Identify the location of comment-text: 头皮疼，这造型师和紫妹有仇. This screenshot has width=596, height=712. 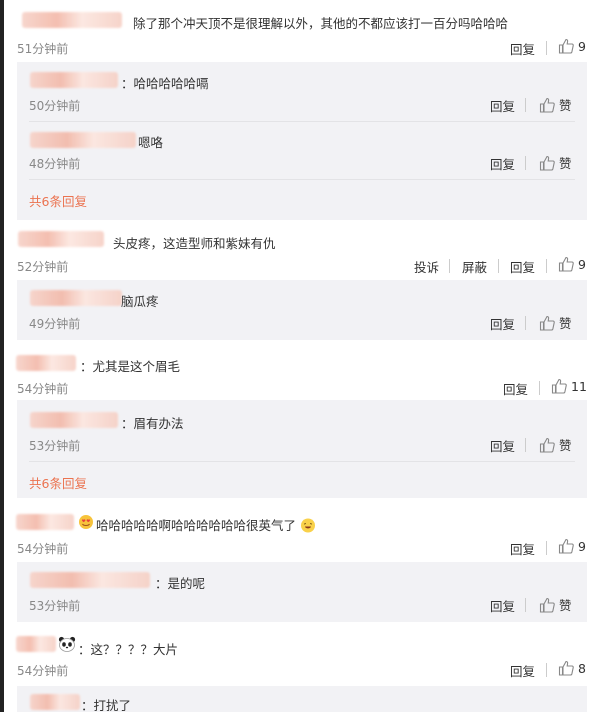
(194, 243).